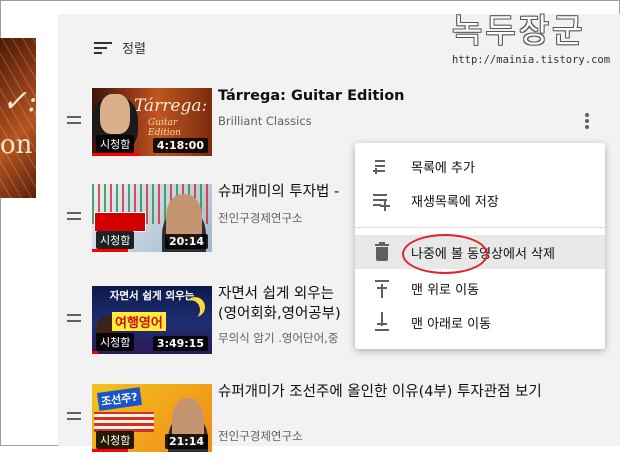 Image resolution: width=620 pixels, height=460 pixels. I want to click on menu-item-save-to-playlist: 재생목록에 저장, so click(480, 200).